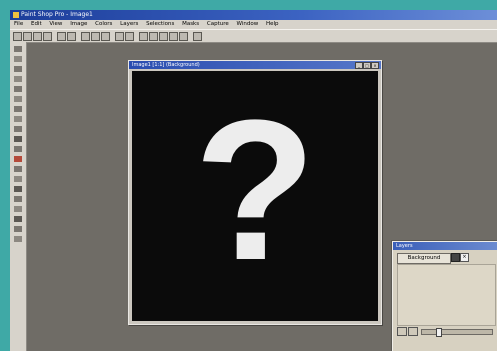 The height and width of the screenshot is (351, 497). What do you see at coordinates (36, 24) in the screenshot?
I see `menu-edit: Edit` at bounding box center [36, 24].